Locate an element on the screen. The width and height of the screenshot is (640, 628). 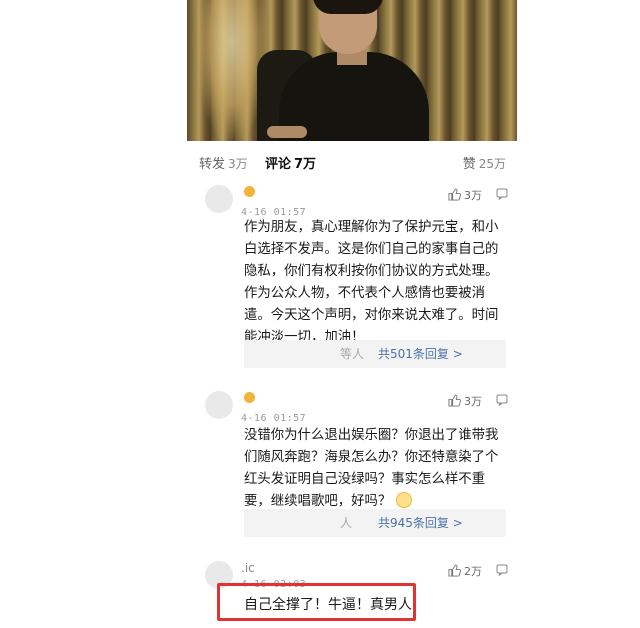
comment-time: 4-16 01:57 is located at coordinates (274, 418).